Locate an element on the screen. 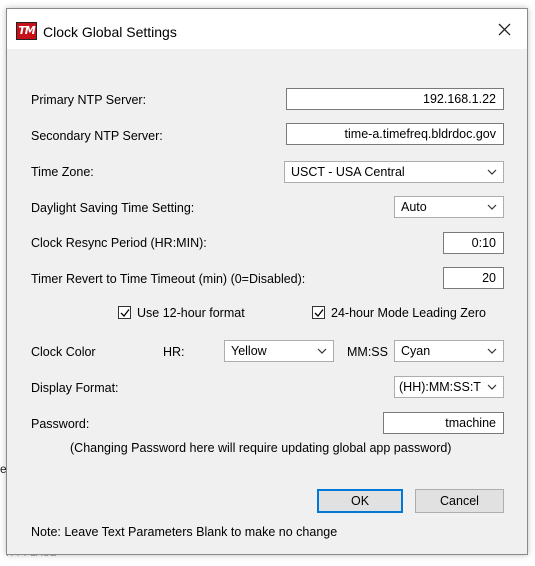  leading-zero-checkbox is located at coordinates (318, 312).